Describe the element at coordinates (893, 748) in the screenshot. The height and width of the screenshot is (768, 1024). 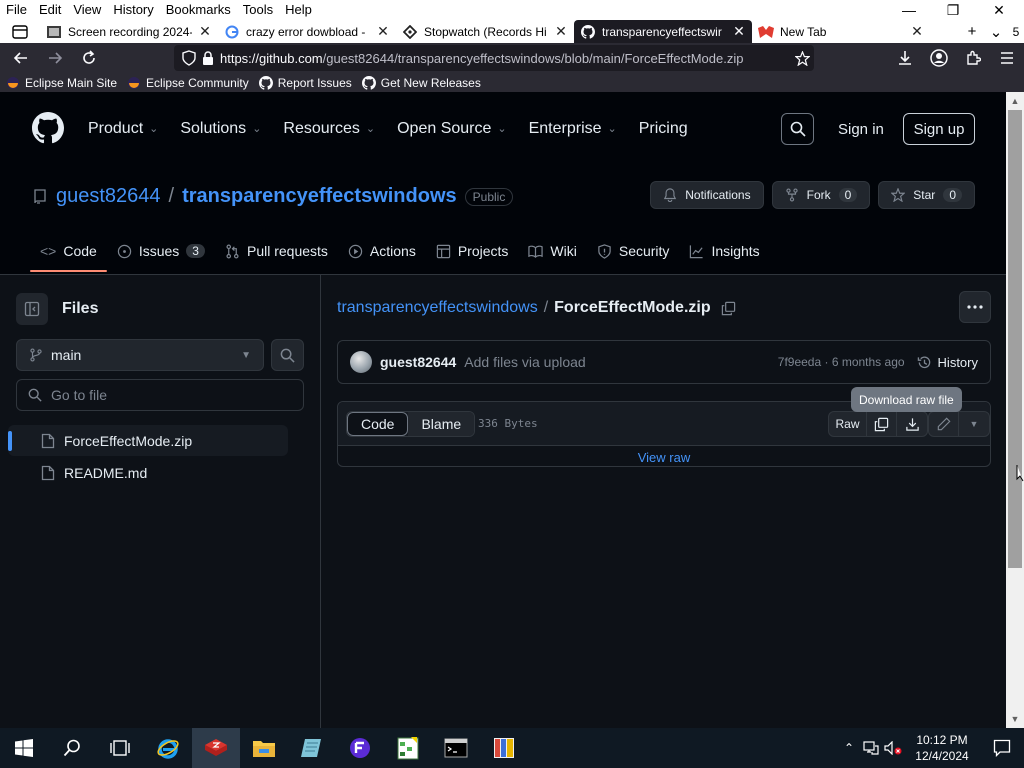
I see `volume-muted-icon` at that location.